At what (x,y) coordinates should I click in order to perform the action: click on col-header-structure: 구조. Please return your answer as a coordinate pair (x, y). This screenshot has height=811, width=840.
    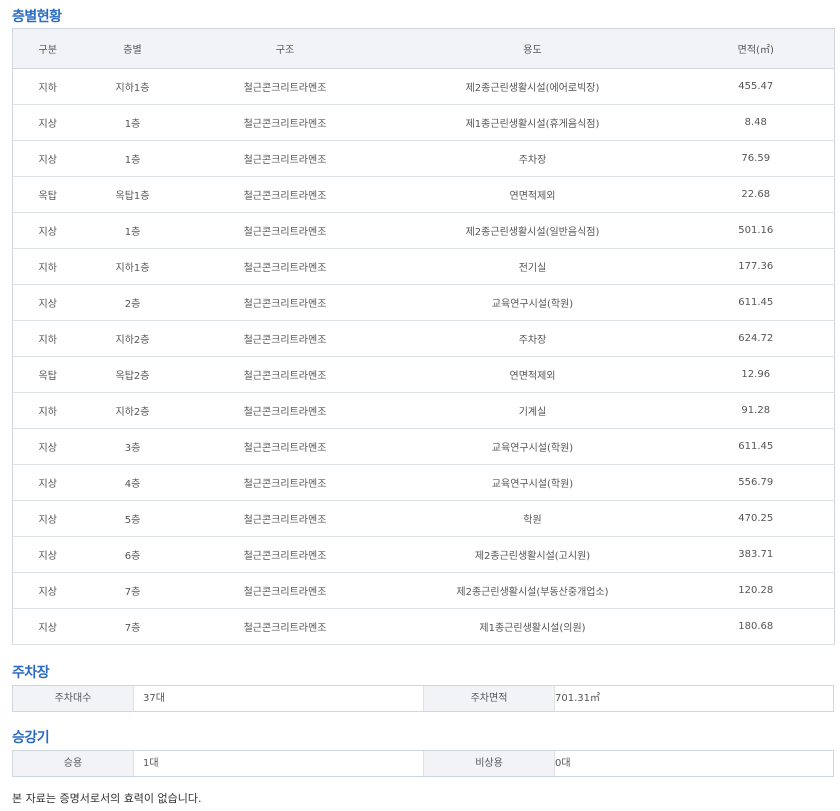
    Looking at the image, I should click on (285, 48).